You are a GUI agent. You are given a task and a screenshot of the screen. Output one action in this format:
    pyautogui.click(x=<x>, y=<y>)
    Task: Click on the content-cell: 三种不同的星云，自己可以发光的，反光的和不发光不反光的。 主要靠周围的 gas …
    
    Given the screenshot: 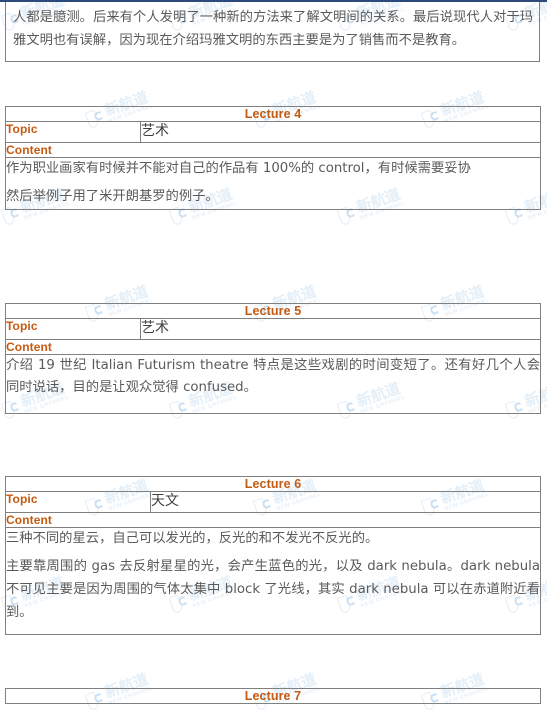 What is the action you would take?
    pyautogui.click(x=273, y=581)
    